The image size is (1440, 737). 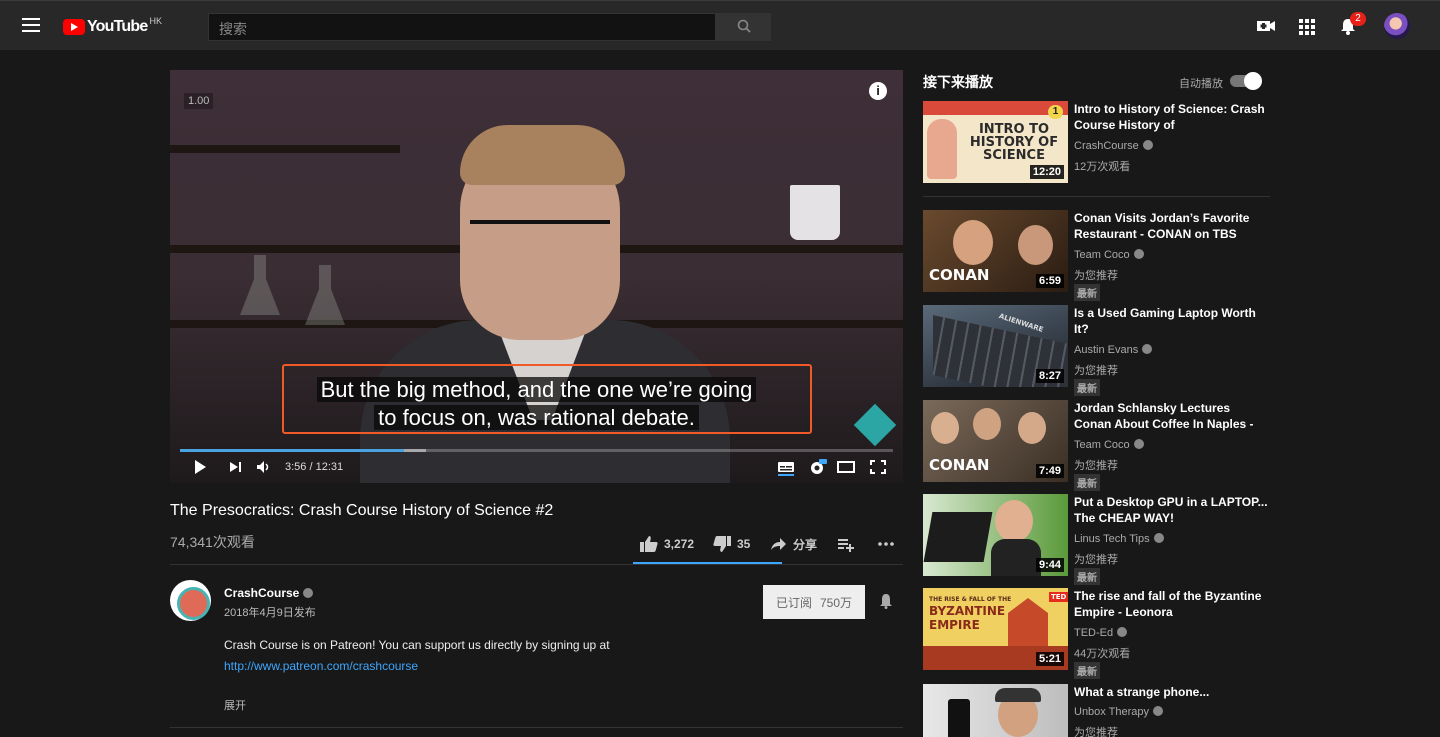 I want to click on channel-name-text: CrashCourse, so click(x=262, y=593).